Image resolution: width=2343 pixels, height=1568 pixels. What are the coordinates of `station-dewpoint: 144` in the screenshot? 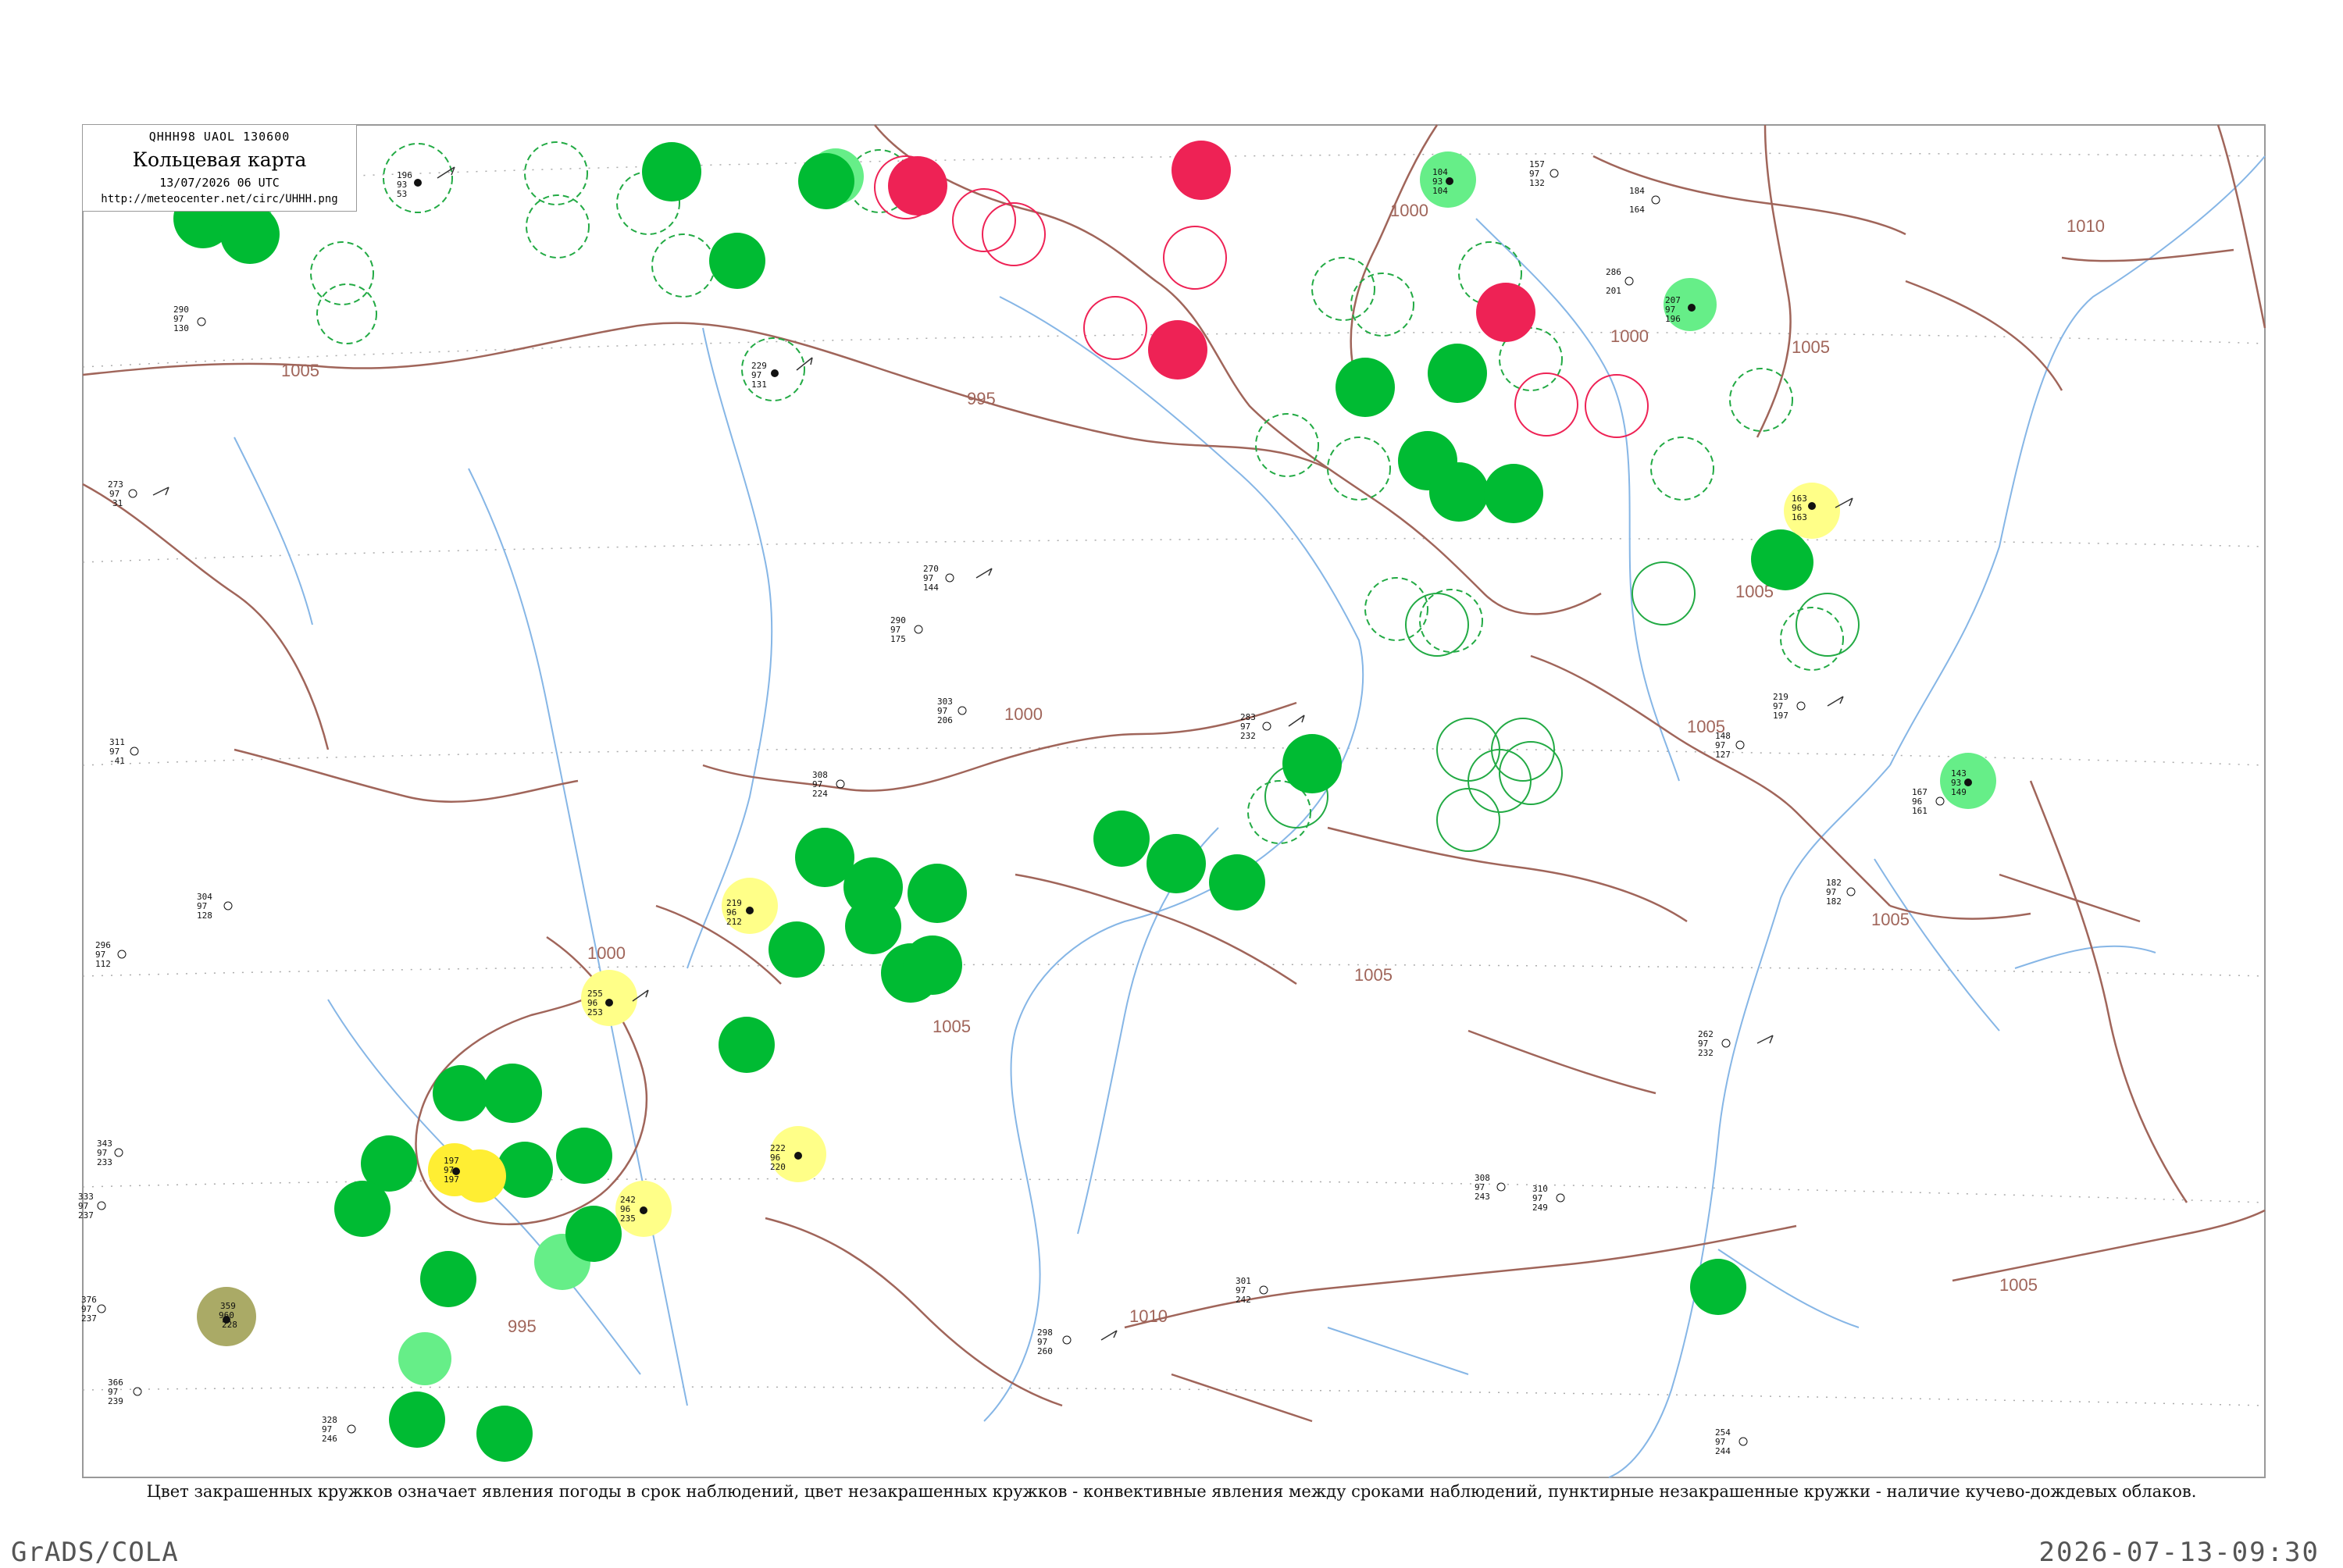 It's located at (931, 588).